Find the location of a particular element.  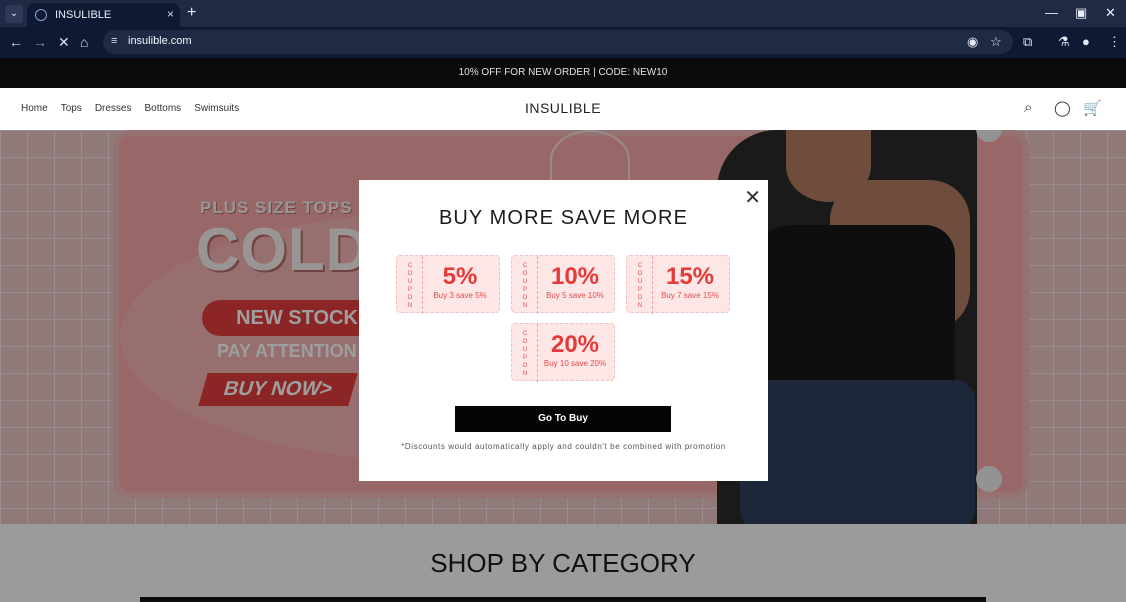

bookmark-star-icon: ☆ is located at coordinates (996, 42).